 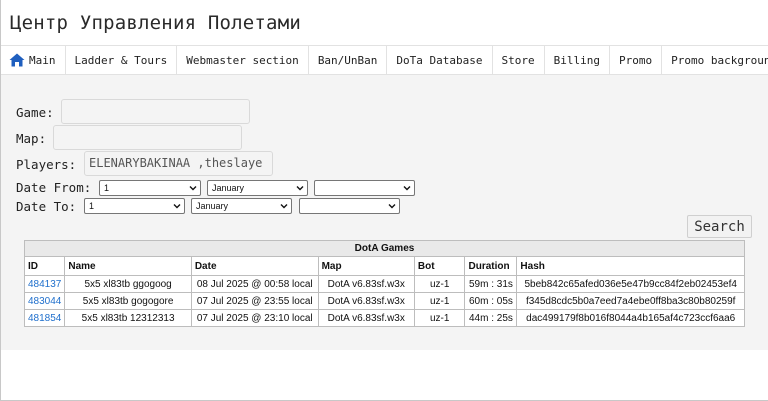 I want to click on game-date-cell: 08 Jul 2025 @ 00:58 local, so click(x=254, y=284).